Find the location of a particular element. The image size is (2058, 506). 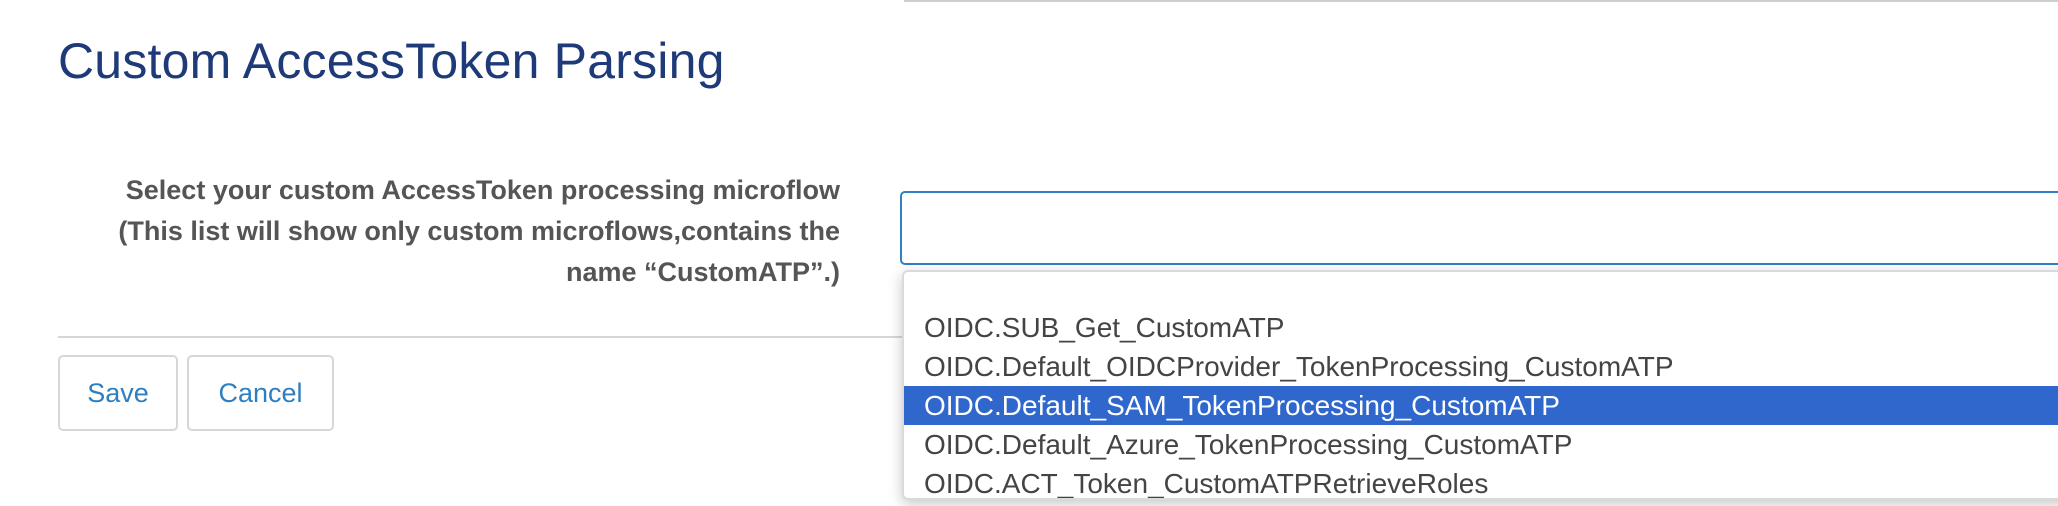

field-label-line-3: name “CustomATP”.) is located at coordinates (702, 272).